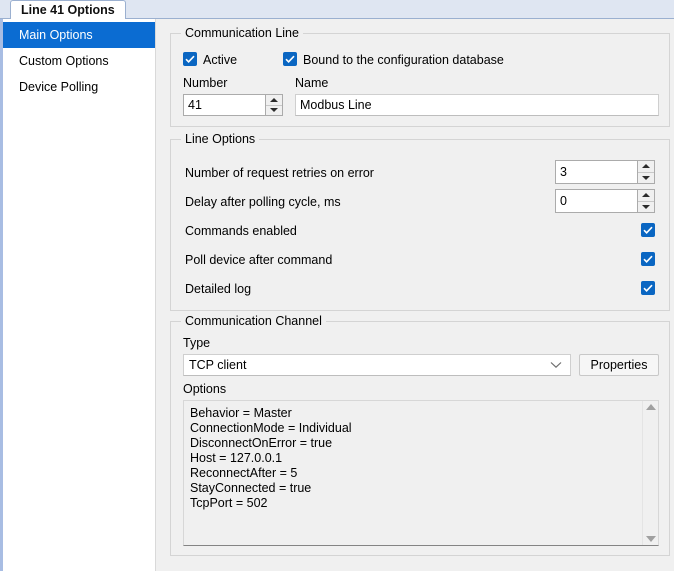 The width and height of the screenshot is (674, 571). I want to click on retries-label: Number of request retries on error, so click(279, 173).